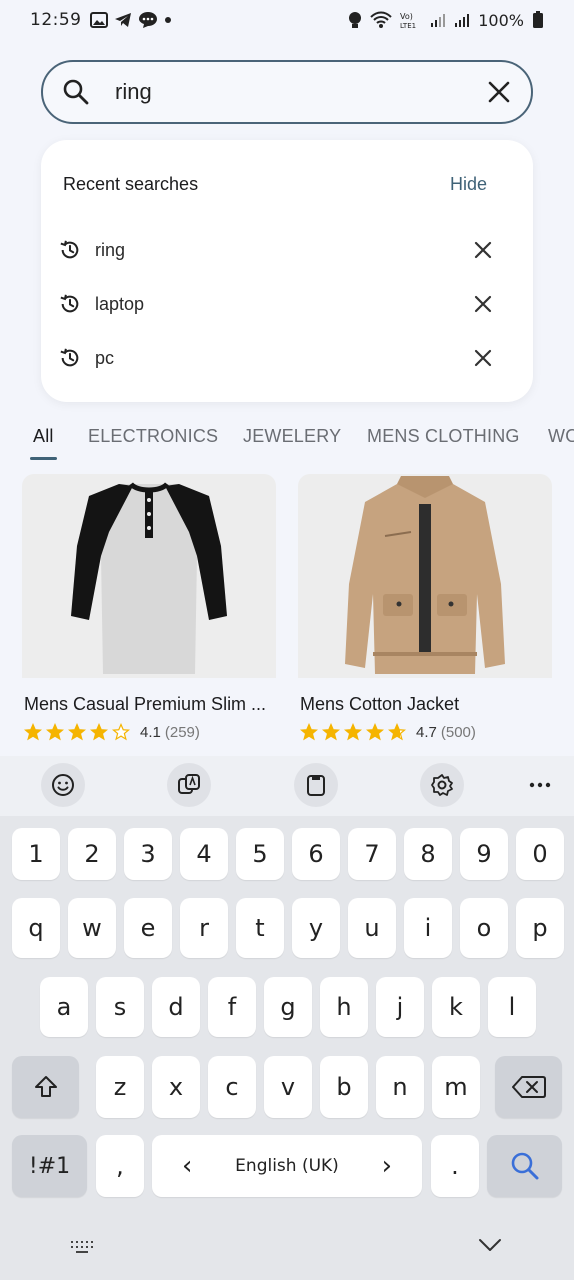 Image resolution: width=574 pixels, height=1280 pixels. Describe the element at coordinates (540, 928) in the screenshot. I see `key-p: p` at that location.